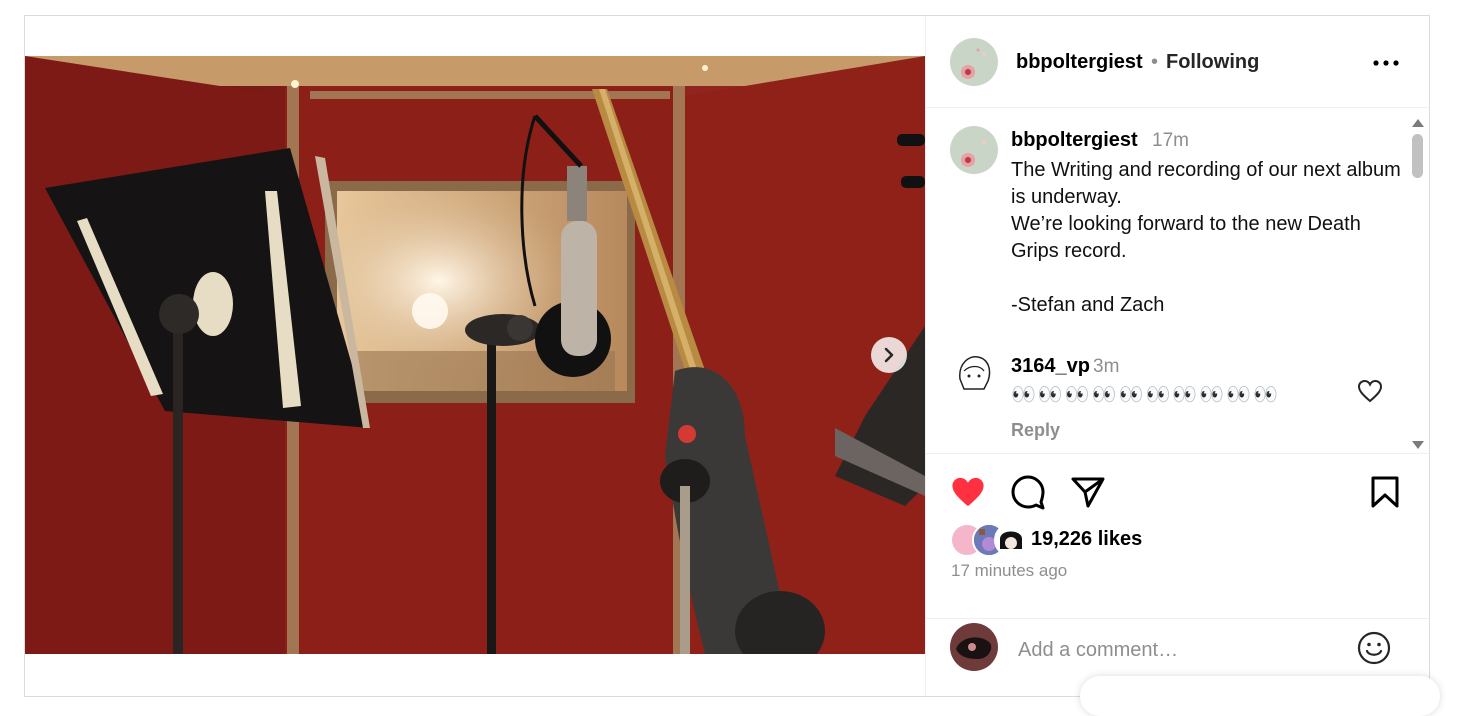 The image size is (1476, 716). I want to click on author-avatar, so click(974, 62).